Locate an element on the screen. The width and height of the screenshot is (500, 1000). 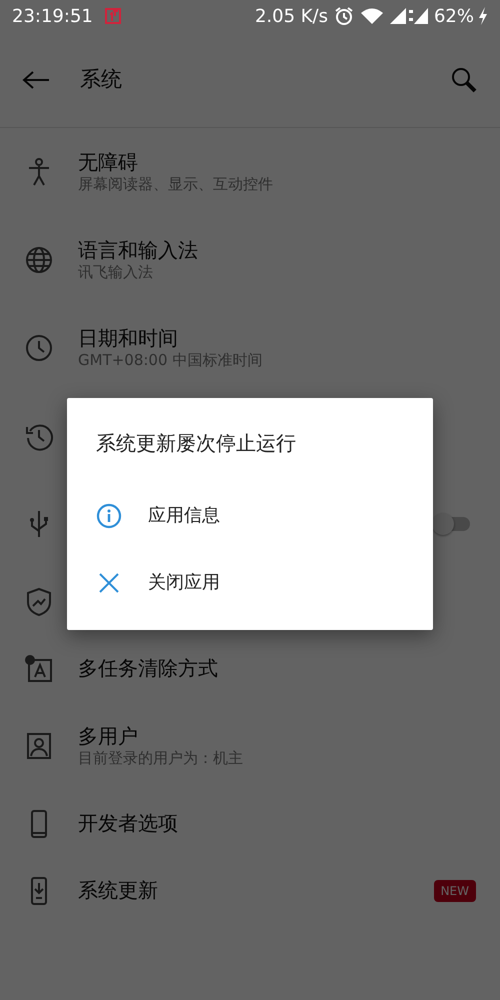
clock-icon is located at coordinates (39, 348).